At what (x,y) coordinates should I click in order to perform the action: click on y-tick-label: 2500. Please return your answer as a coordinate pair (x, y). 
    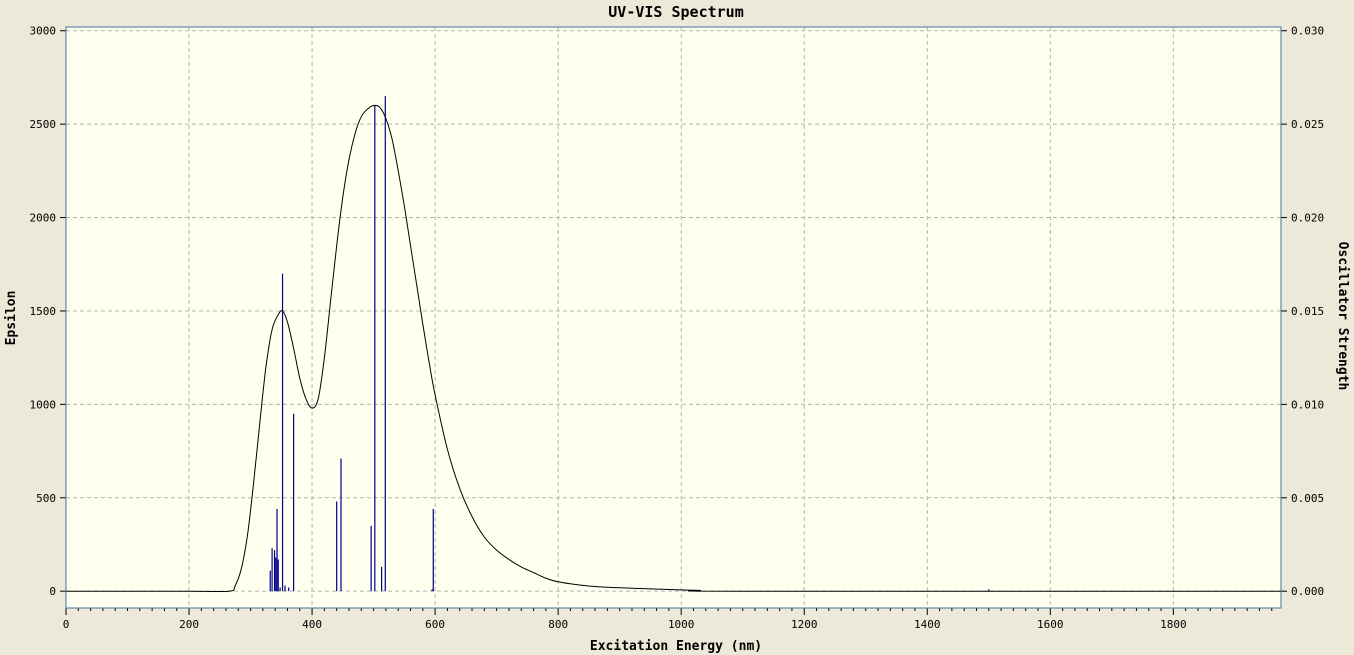
    Looking at the image, I should click on (43, 124).